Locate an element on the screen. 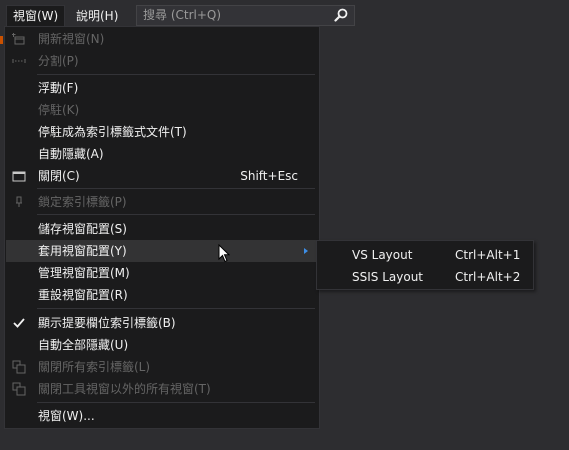  menu-item-label: 開新視窗(N) is located at coordinates (71, 39).